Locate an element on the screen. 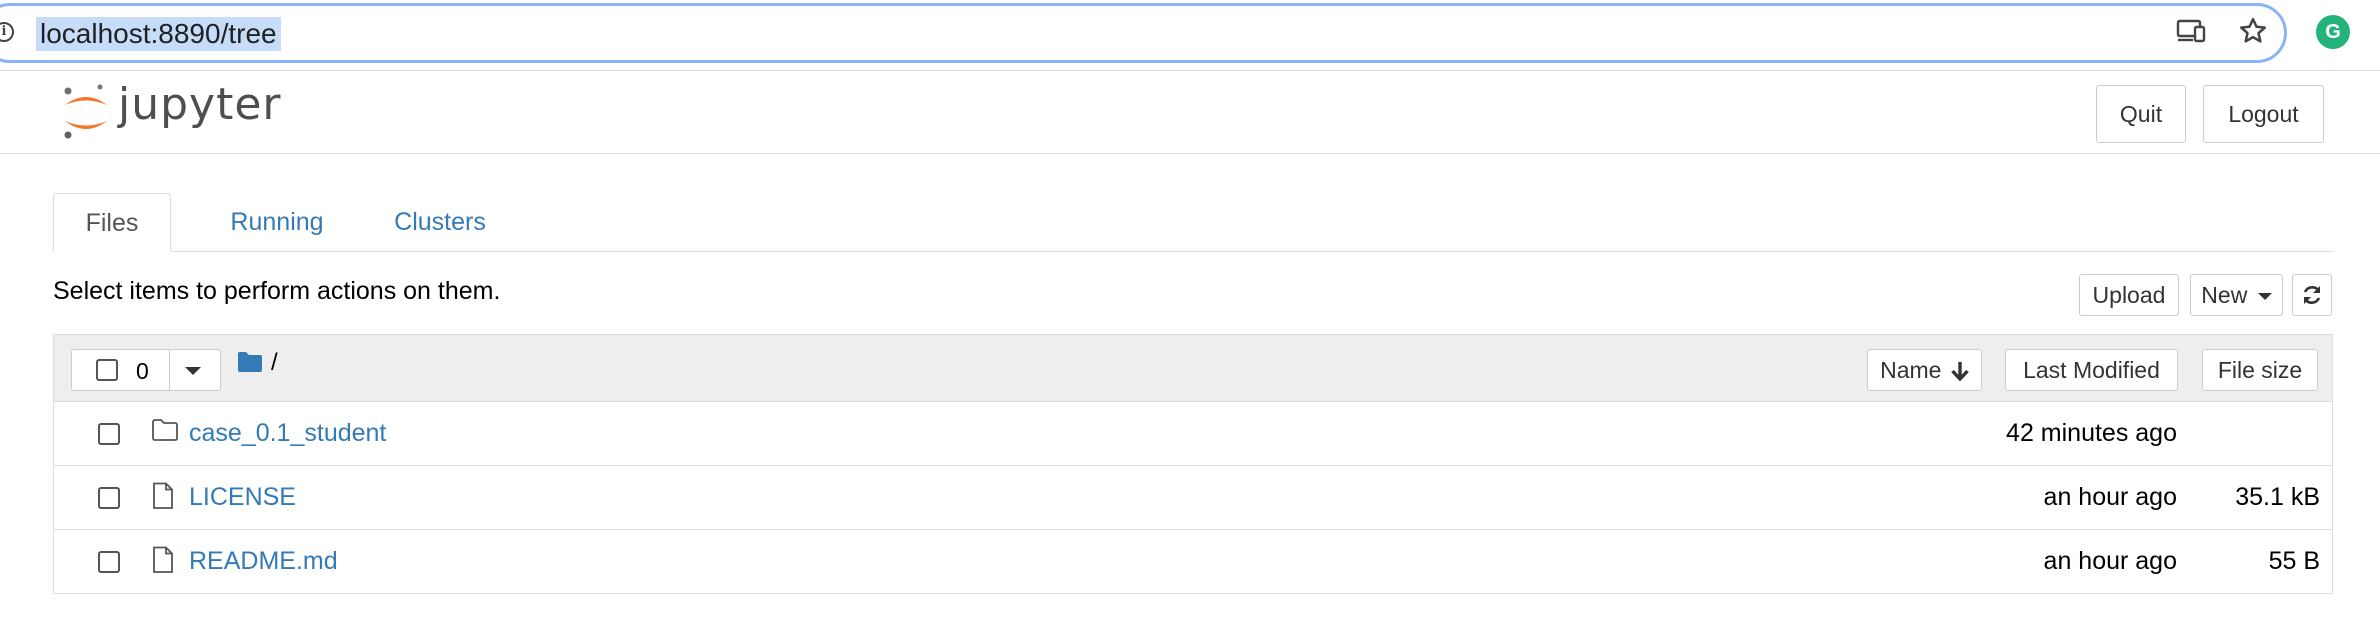  select-all-group: 0 is located at coordinates (146, 370).